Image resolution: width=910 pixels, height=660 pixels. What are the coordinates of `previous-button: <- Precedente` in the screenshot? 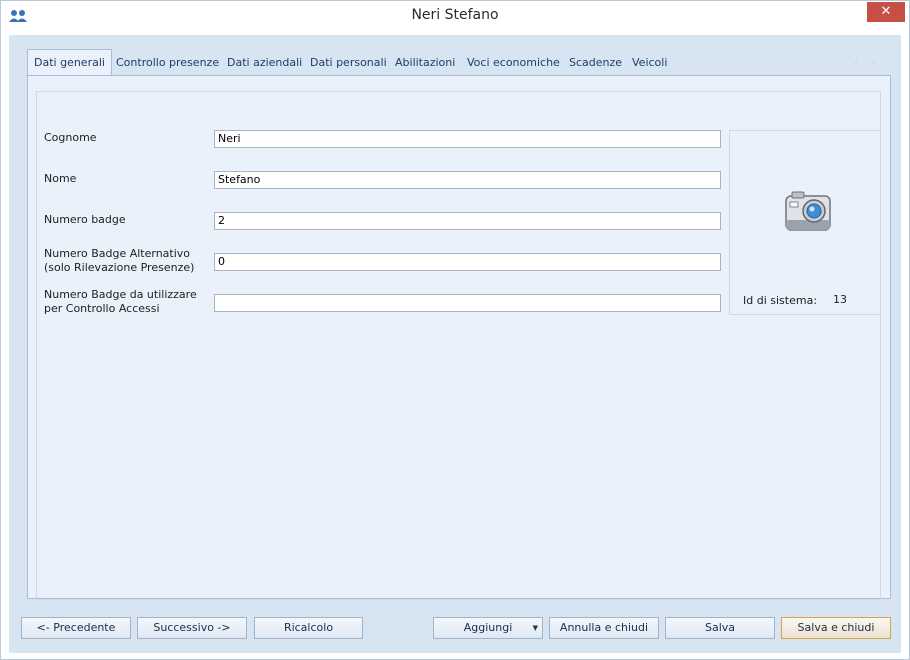 It's located at (76, 628).